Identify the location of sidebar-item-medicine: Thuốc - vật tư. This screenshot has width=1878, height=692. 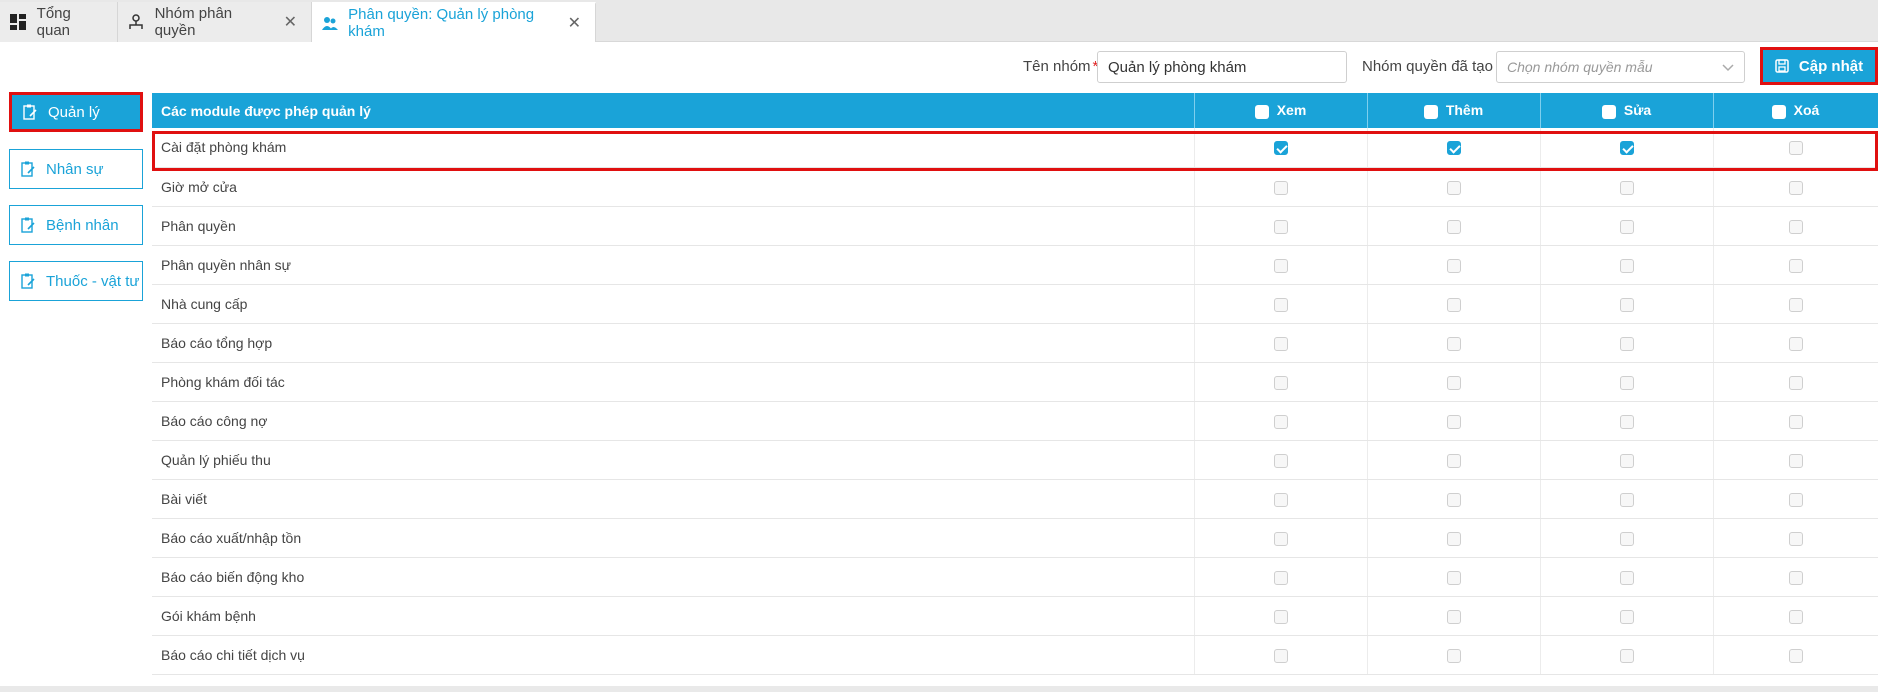
(76, 281).